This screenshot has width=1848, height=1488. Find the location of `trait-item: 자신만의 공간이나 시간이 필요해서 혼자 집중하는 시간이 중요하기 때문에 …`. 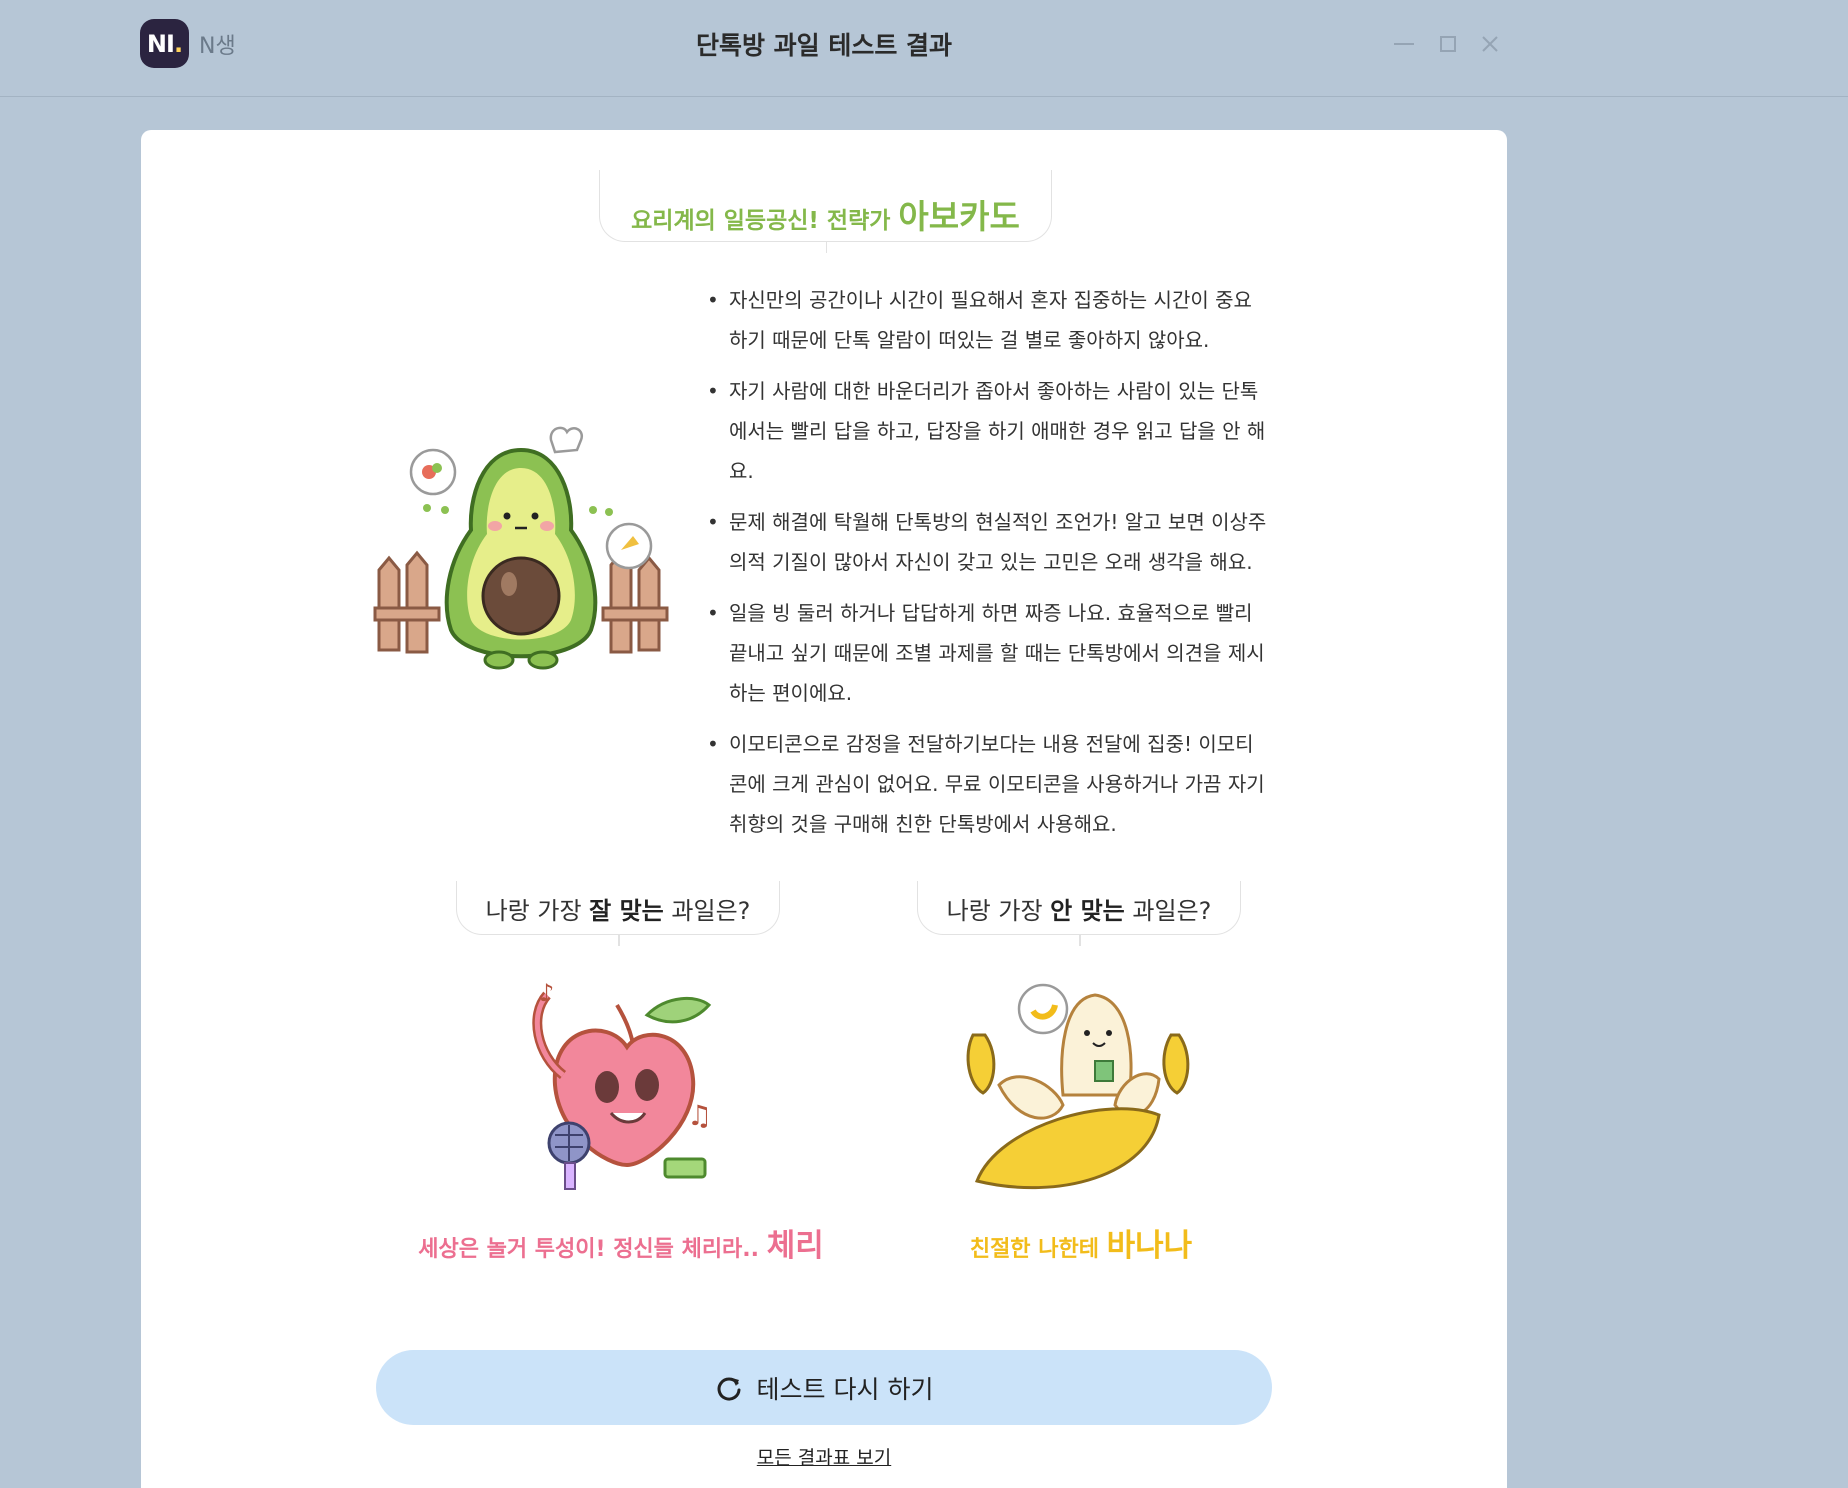

trait-item: 자신만의 공간이나 시간이 필요해서 혼자 집중하는 시간이 중요하기 때문에 … is located at coordinates (987, 320).